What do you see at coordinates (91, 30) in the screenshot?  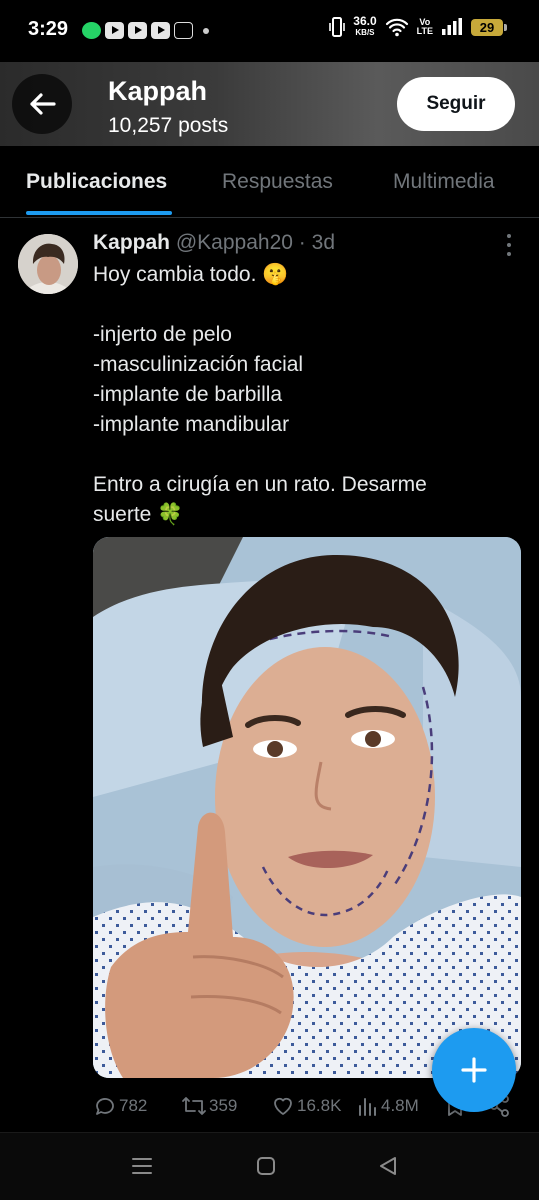 I see `whatsapp-icon` at bounding box center [91, 30].